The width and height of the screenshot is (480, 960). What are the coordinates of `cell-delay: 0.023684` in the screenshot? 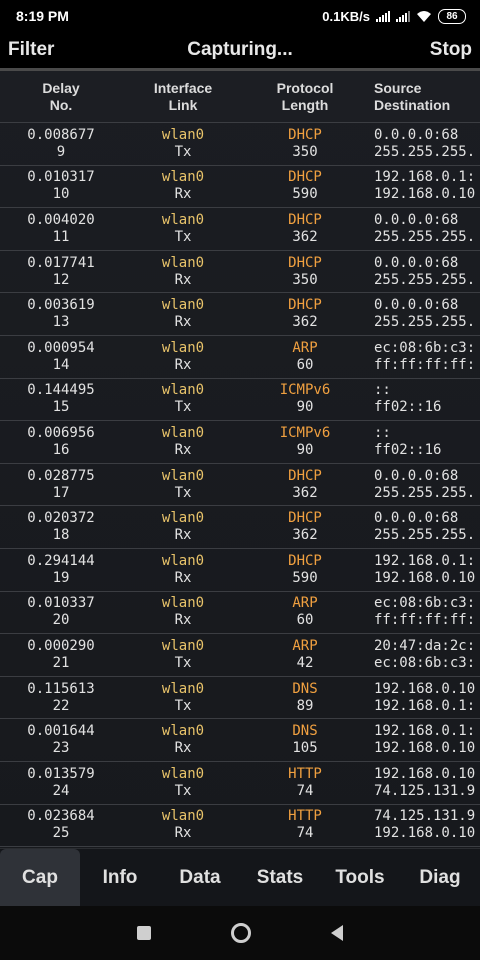 It's located at (61, 816).